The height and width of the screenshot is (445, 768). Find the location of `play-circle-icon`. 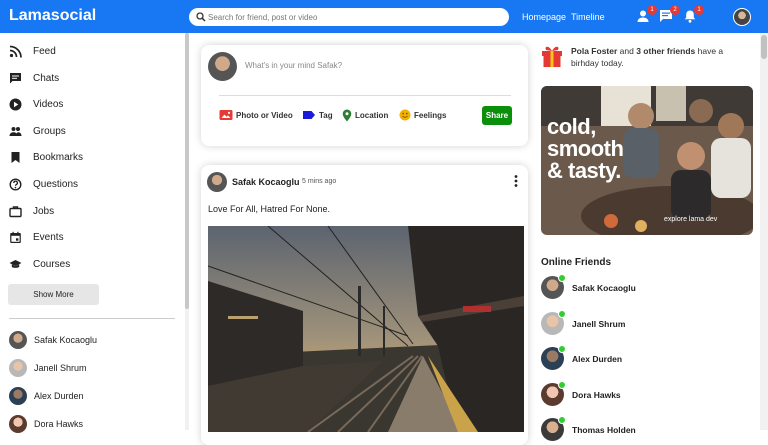

play-circle-icon is located at coordinates (15, 104).